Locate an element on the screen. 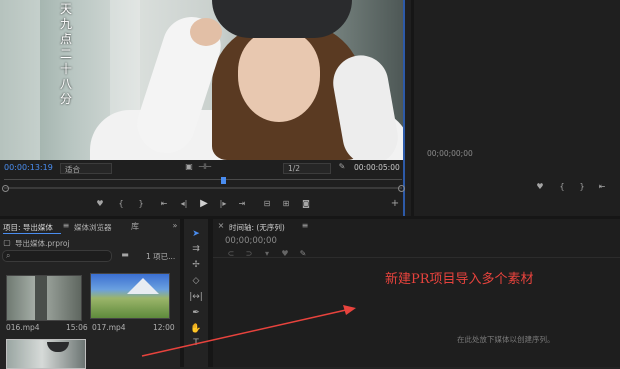  annotation-arrow is located at coordinates (248, 331).